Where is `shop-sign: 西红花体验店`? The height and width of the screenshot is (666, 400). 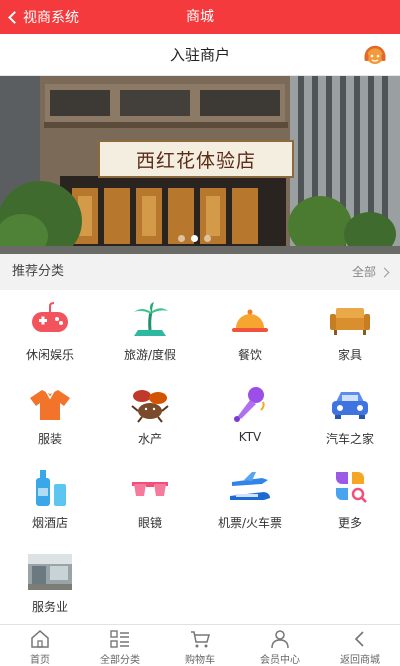 shop-sign: 西红花体验店 is located at coordinates (196, 159).